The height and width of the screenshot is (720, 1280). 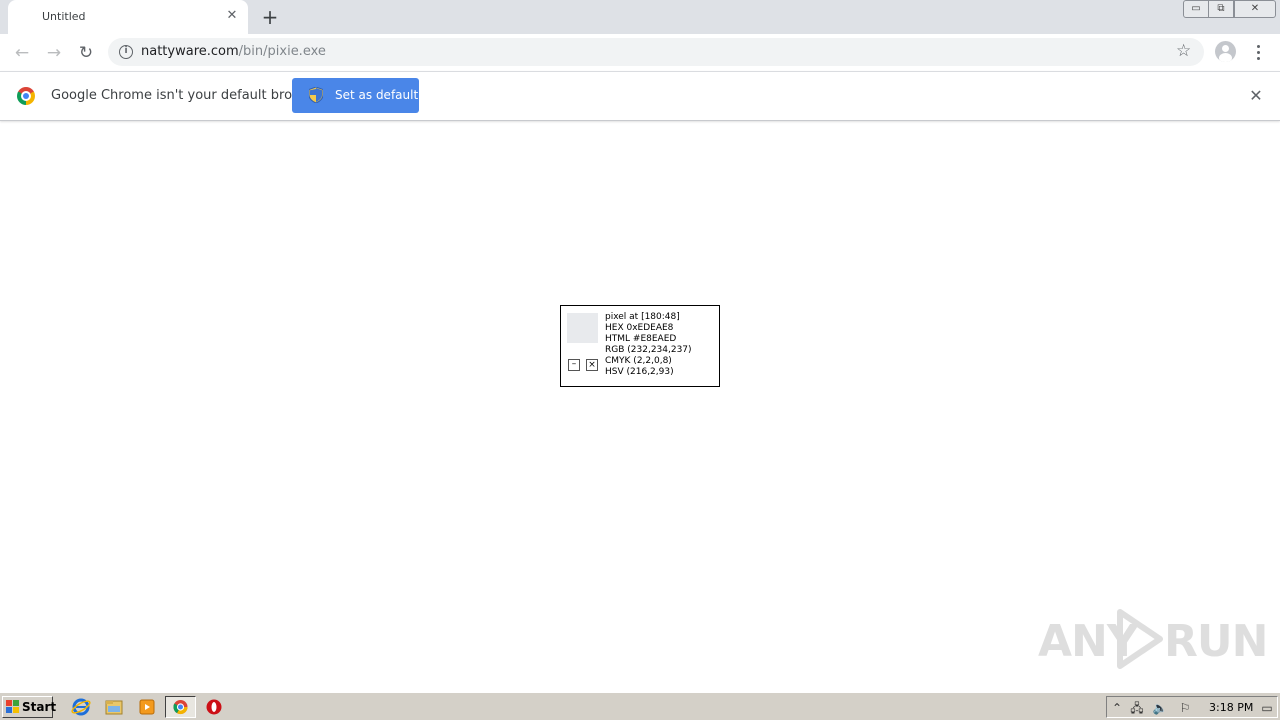 I want to click on pixie-close-button: ×, so click(x=592, y=365).